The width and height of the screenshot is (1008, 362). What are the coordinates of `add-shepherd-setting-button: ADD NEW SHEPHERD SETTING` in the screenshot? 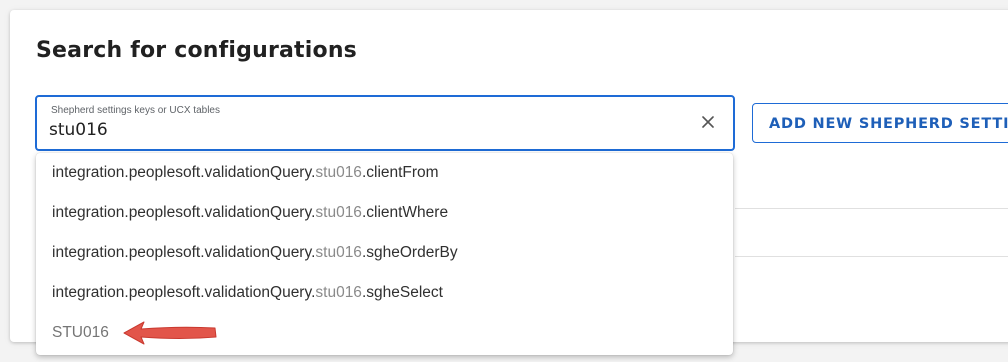 It's located at (880, 123).